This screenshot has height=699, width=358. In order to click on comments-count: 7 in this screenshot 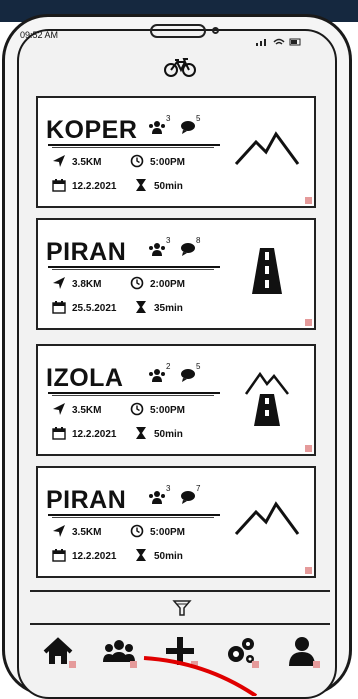, I will do `click(198, 488)`.